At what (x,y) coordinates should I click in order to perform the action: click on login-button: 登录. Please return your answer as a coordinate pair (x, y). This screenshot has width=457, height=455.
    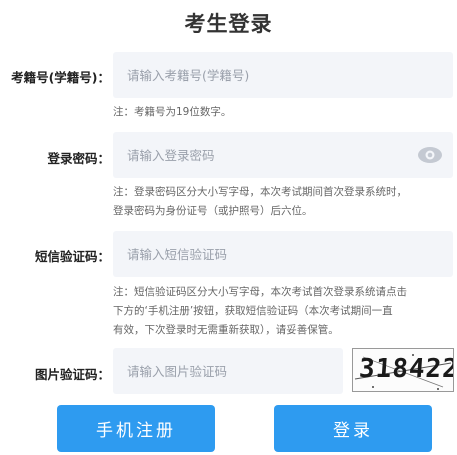
    Looking at the image, I should click on (353, 428).